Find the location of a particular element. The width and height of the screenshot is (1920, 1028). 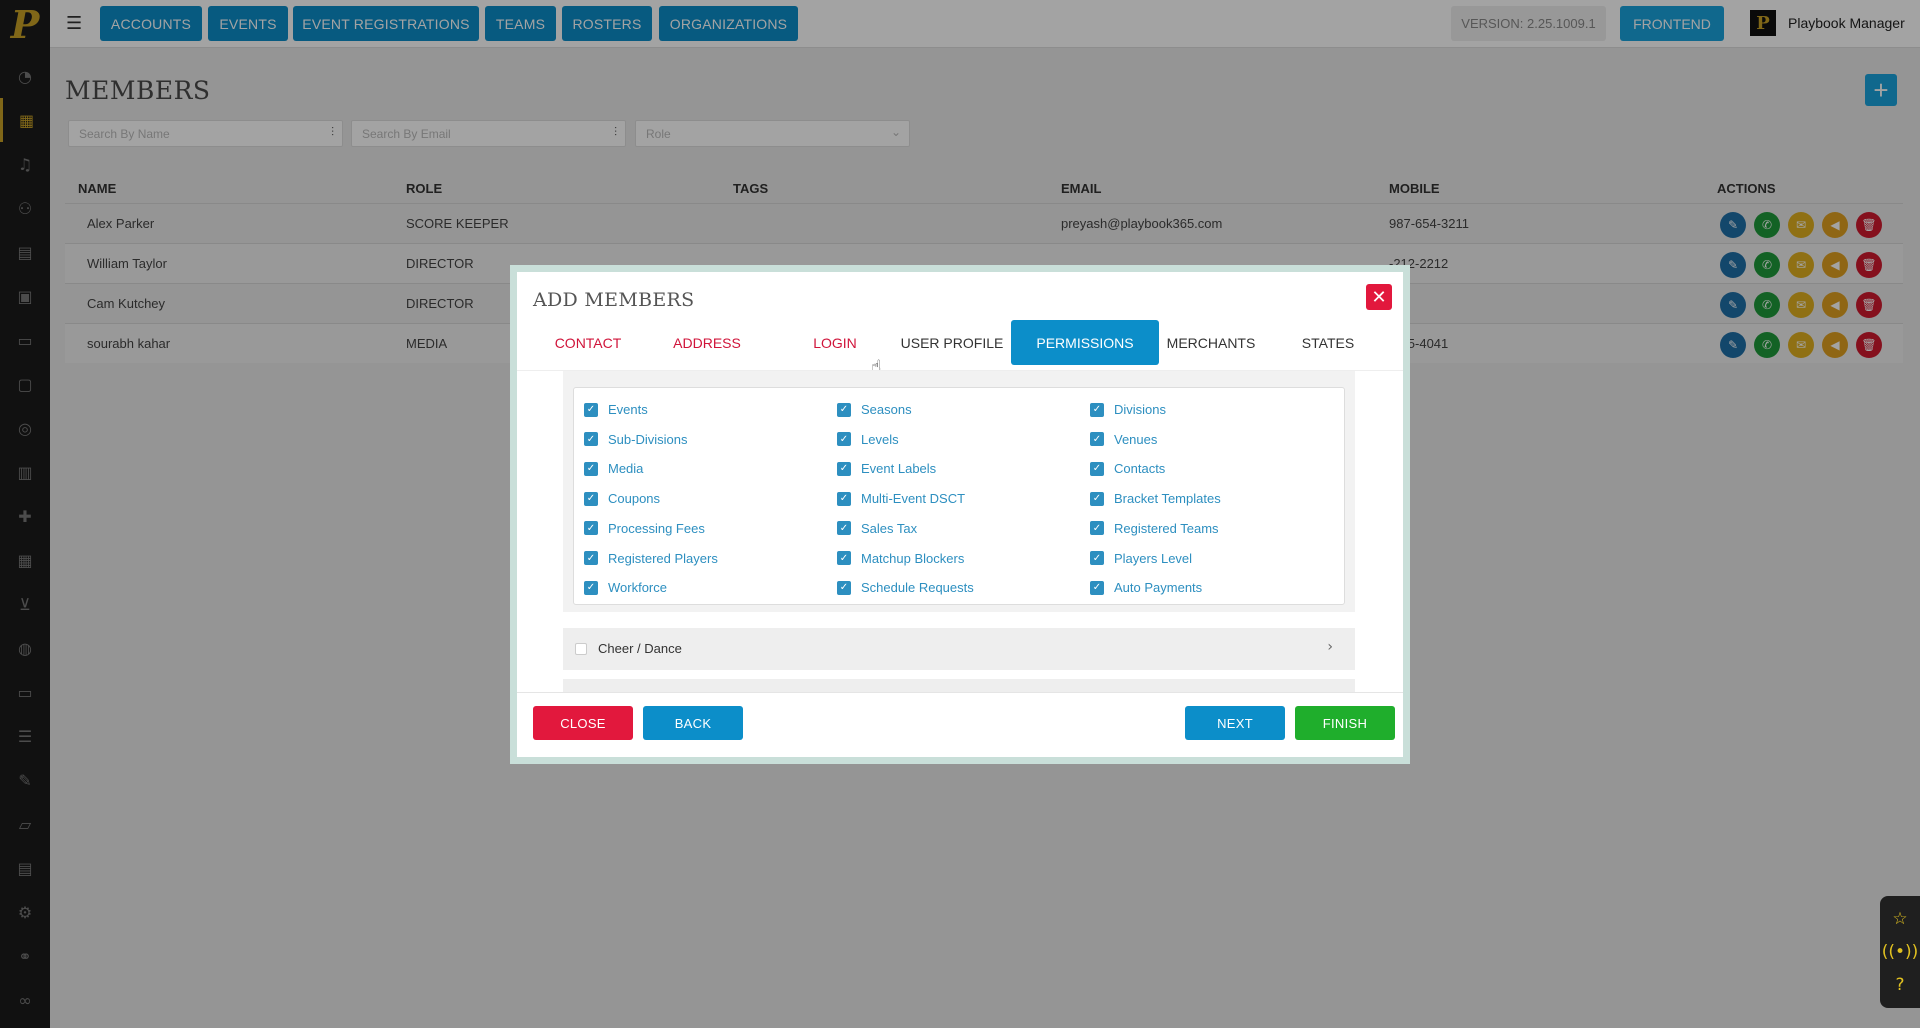

tab-contact: CONTACT is located at coordinates (588, 342).